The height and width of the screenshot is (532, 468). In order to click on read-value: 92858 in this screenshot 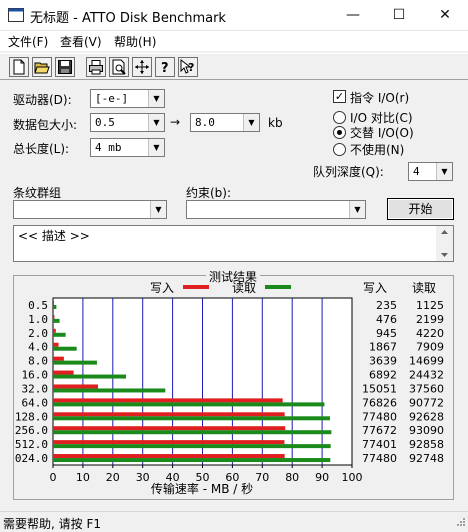, I will do `click(426, 444)`.